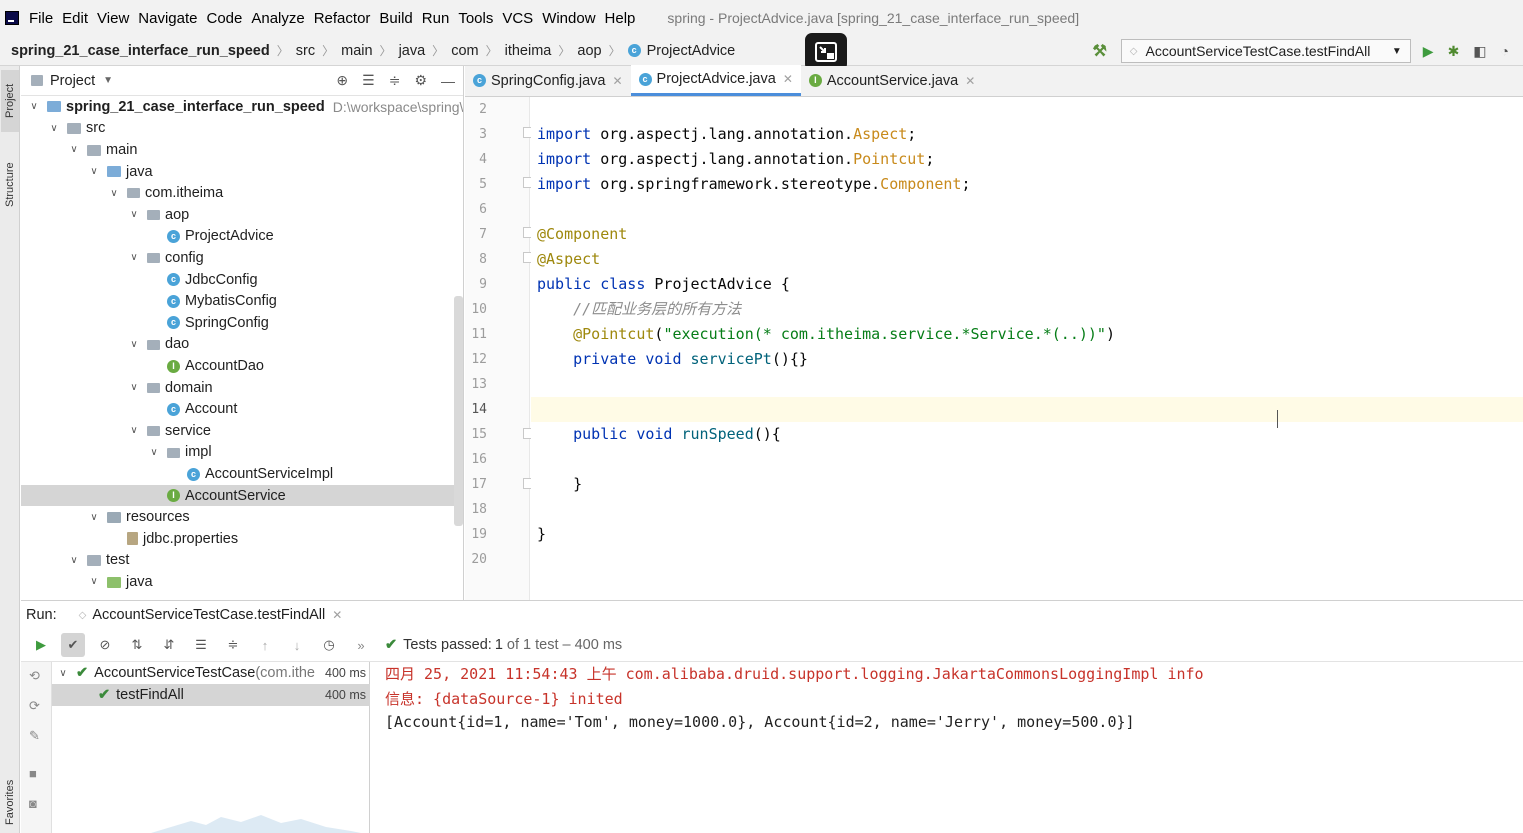 The image size is (1523, 833). I want to click on tree-item: c Account, so click(242, 409).